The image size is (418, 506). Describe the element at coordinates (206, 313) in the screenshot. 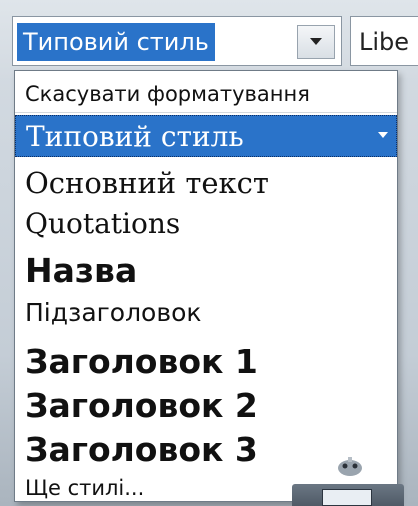

I see `style-item-subtitle: Підзаголовок` at that location.